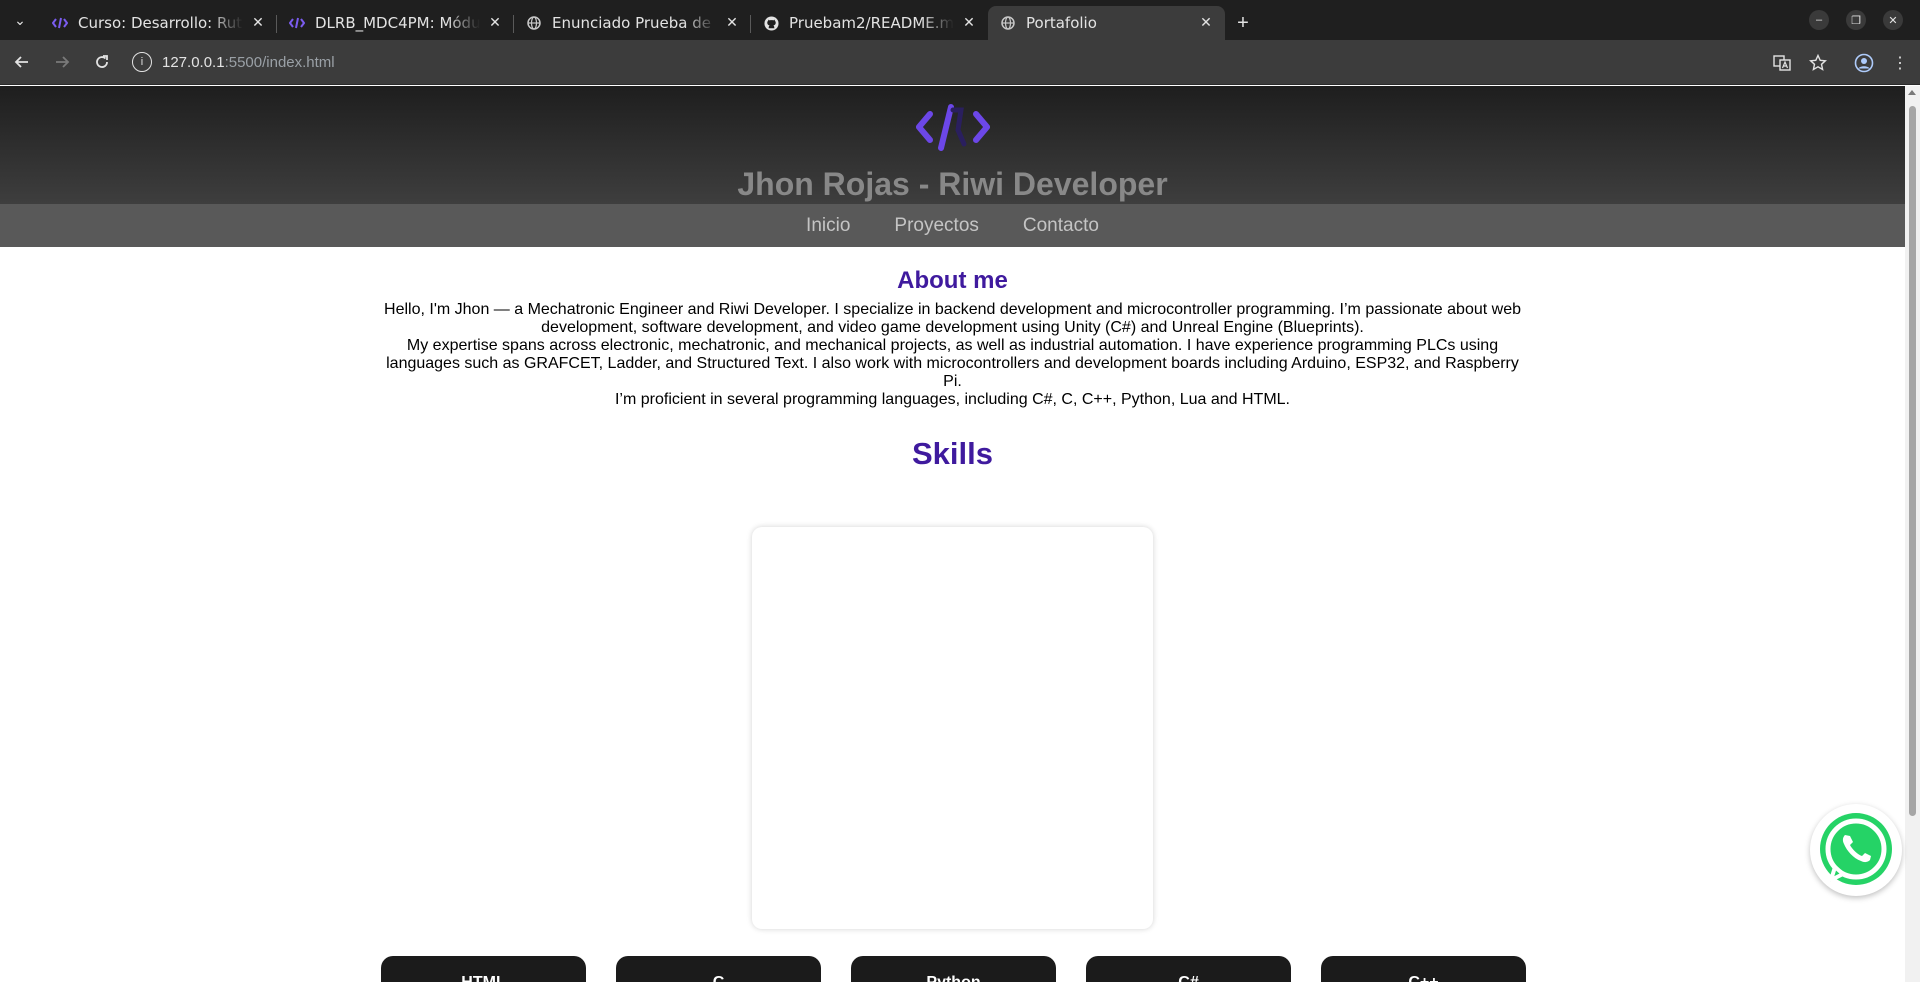  Describe the element at coordinates (952, 280) in the screenshot. I see `about-heading: About me` at that location.